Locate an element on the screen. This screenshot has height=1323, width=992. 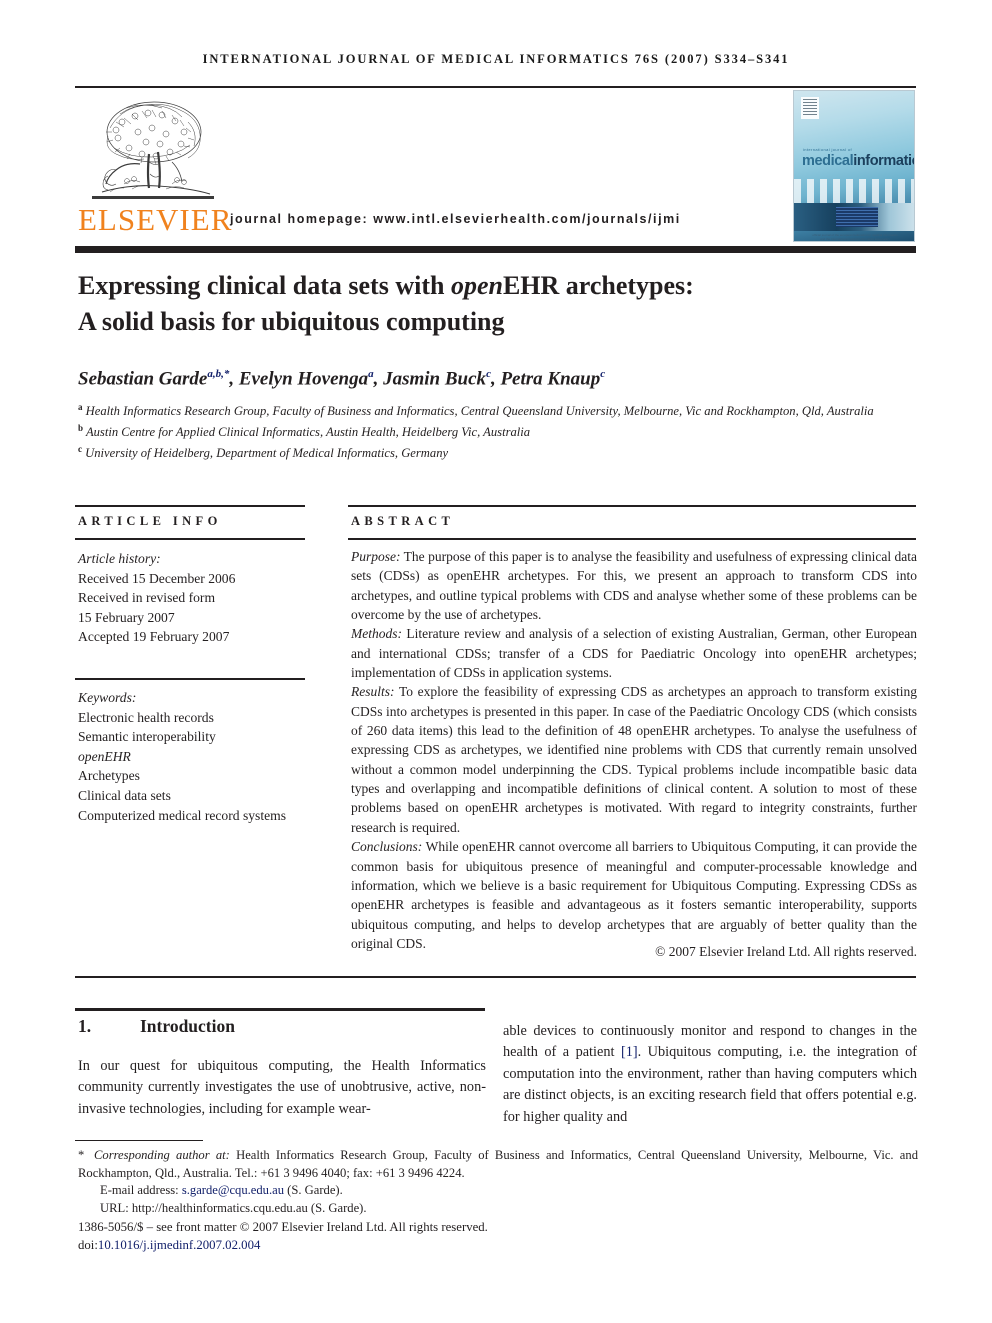
elsevier-logo: ELSEVIER is located at coordinates (155, 167).